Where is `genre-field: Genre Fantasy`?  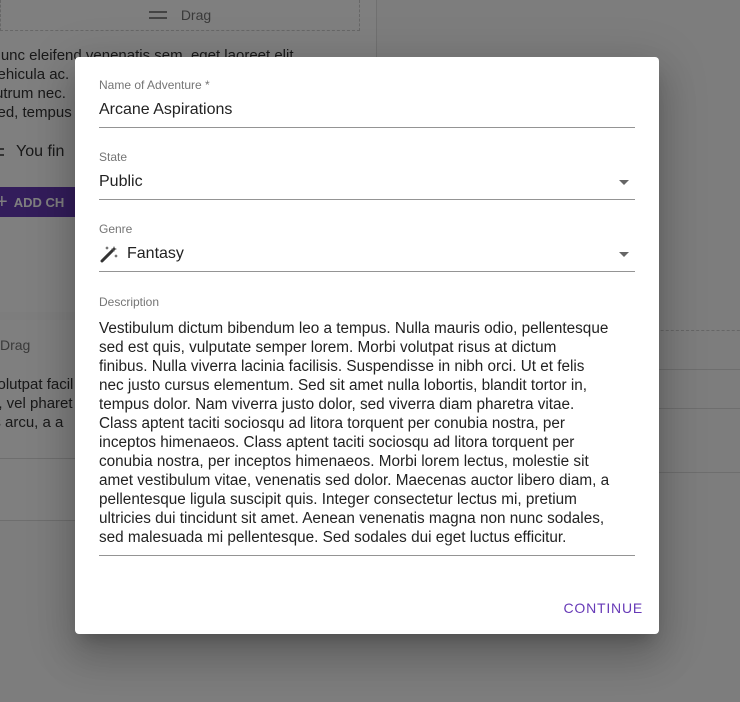
genre-field: Genre Fantasy is located at coordinates (367, 246).